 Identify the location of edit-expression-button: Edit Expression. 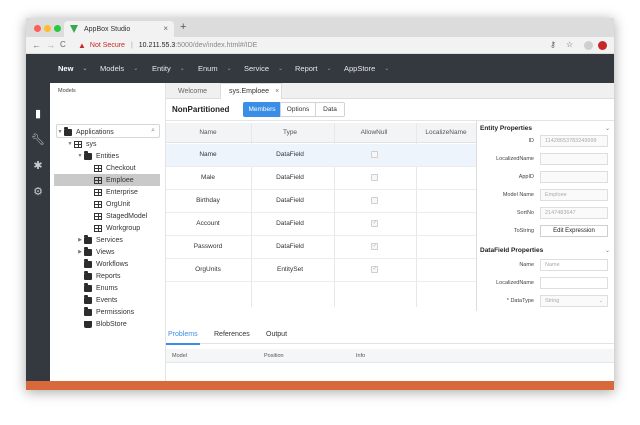
(574, 231).